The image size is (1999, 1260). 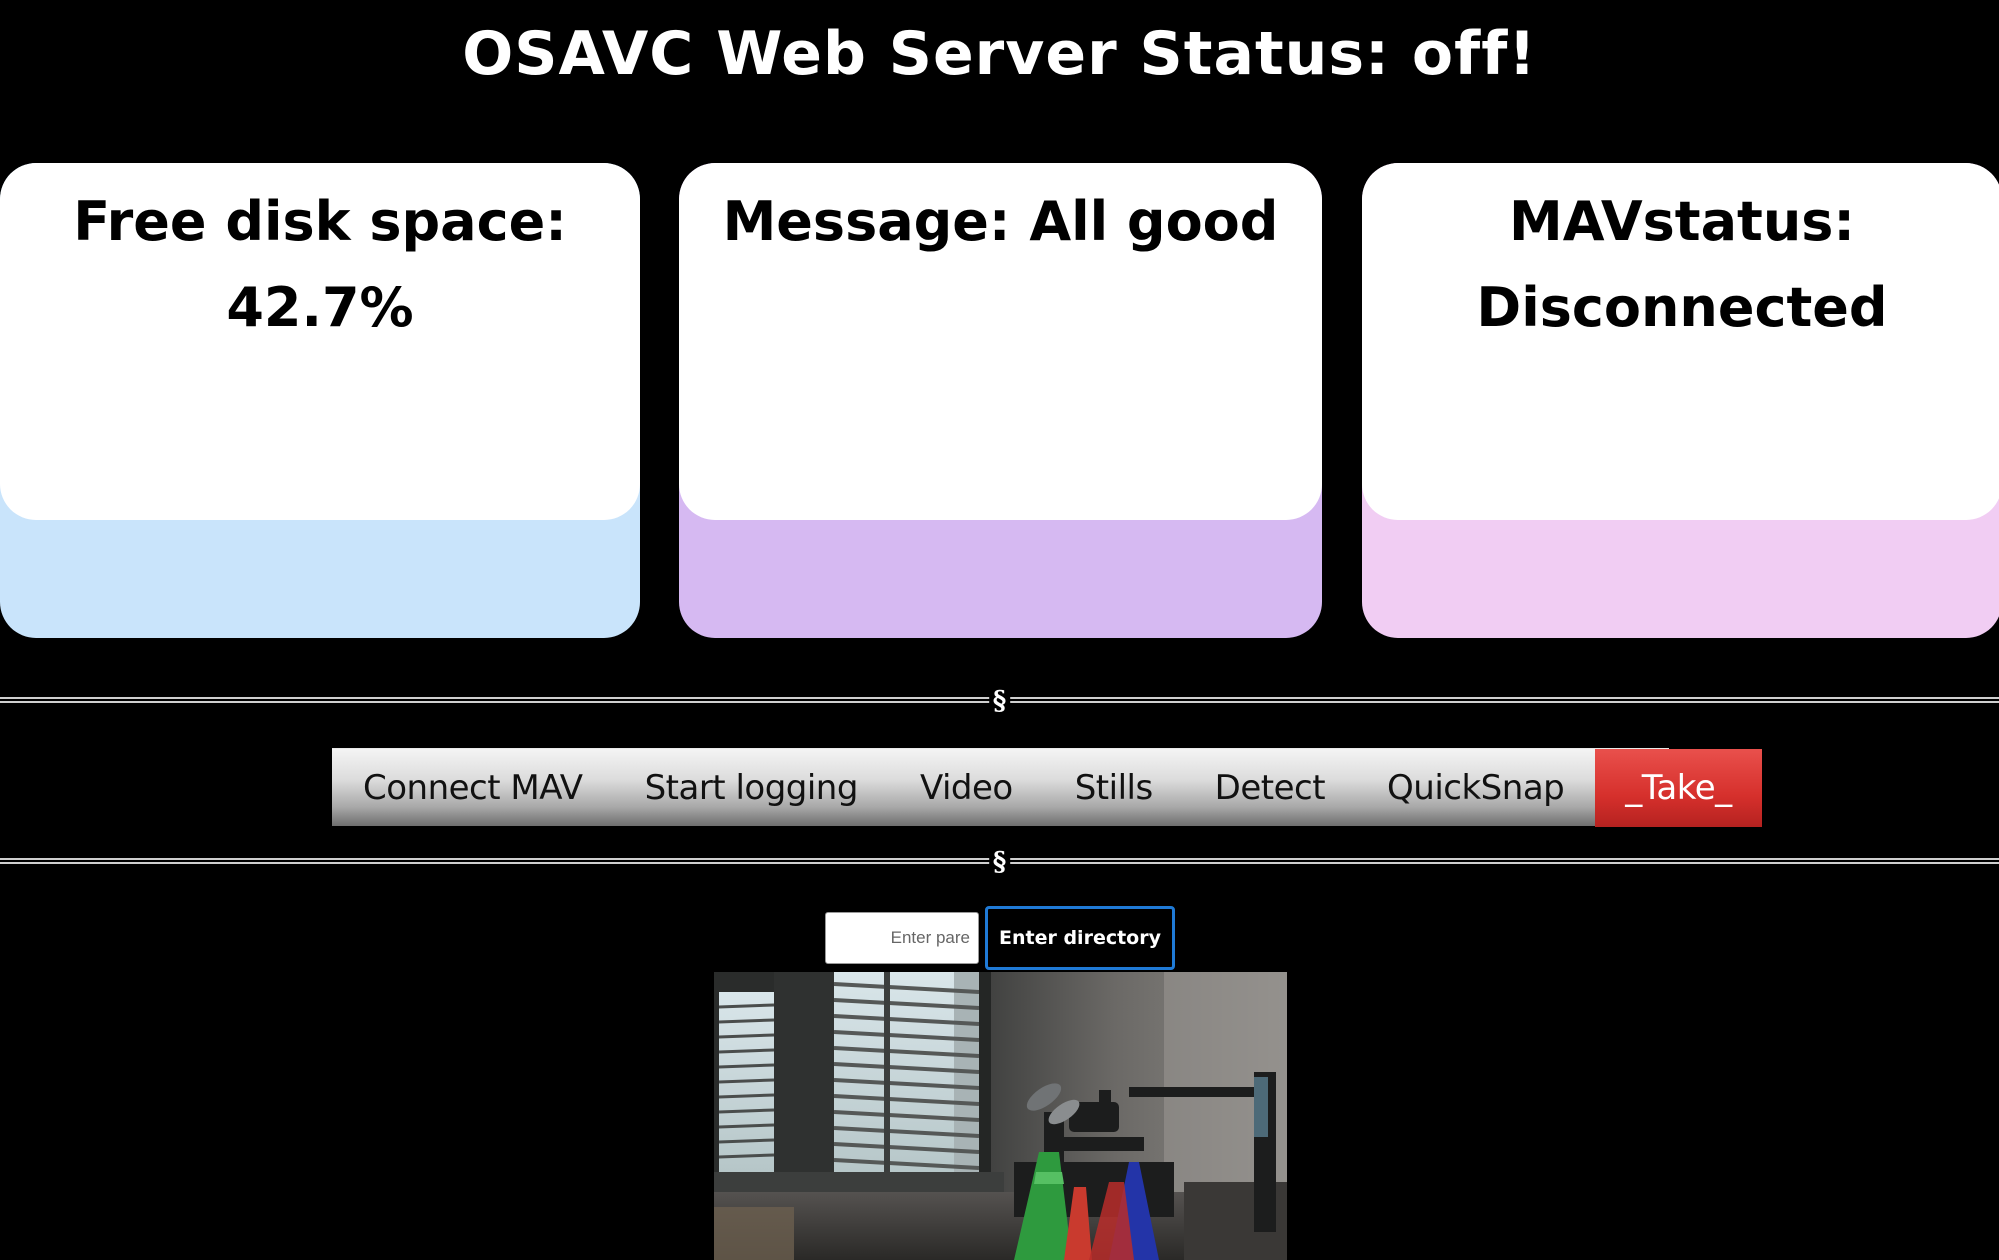 I want to click on take-button: _Take_, so click(x=1678, y=788).